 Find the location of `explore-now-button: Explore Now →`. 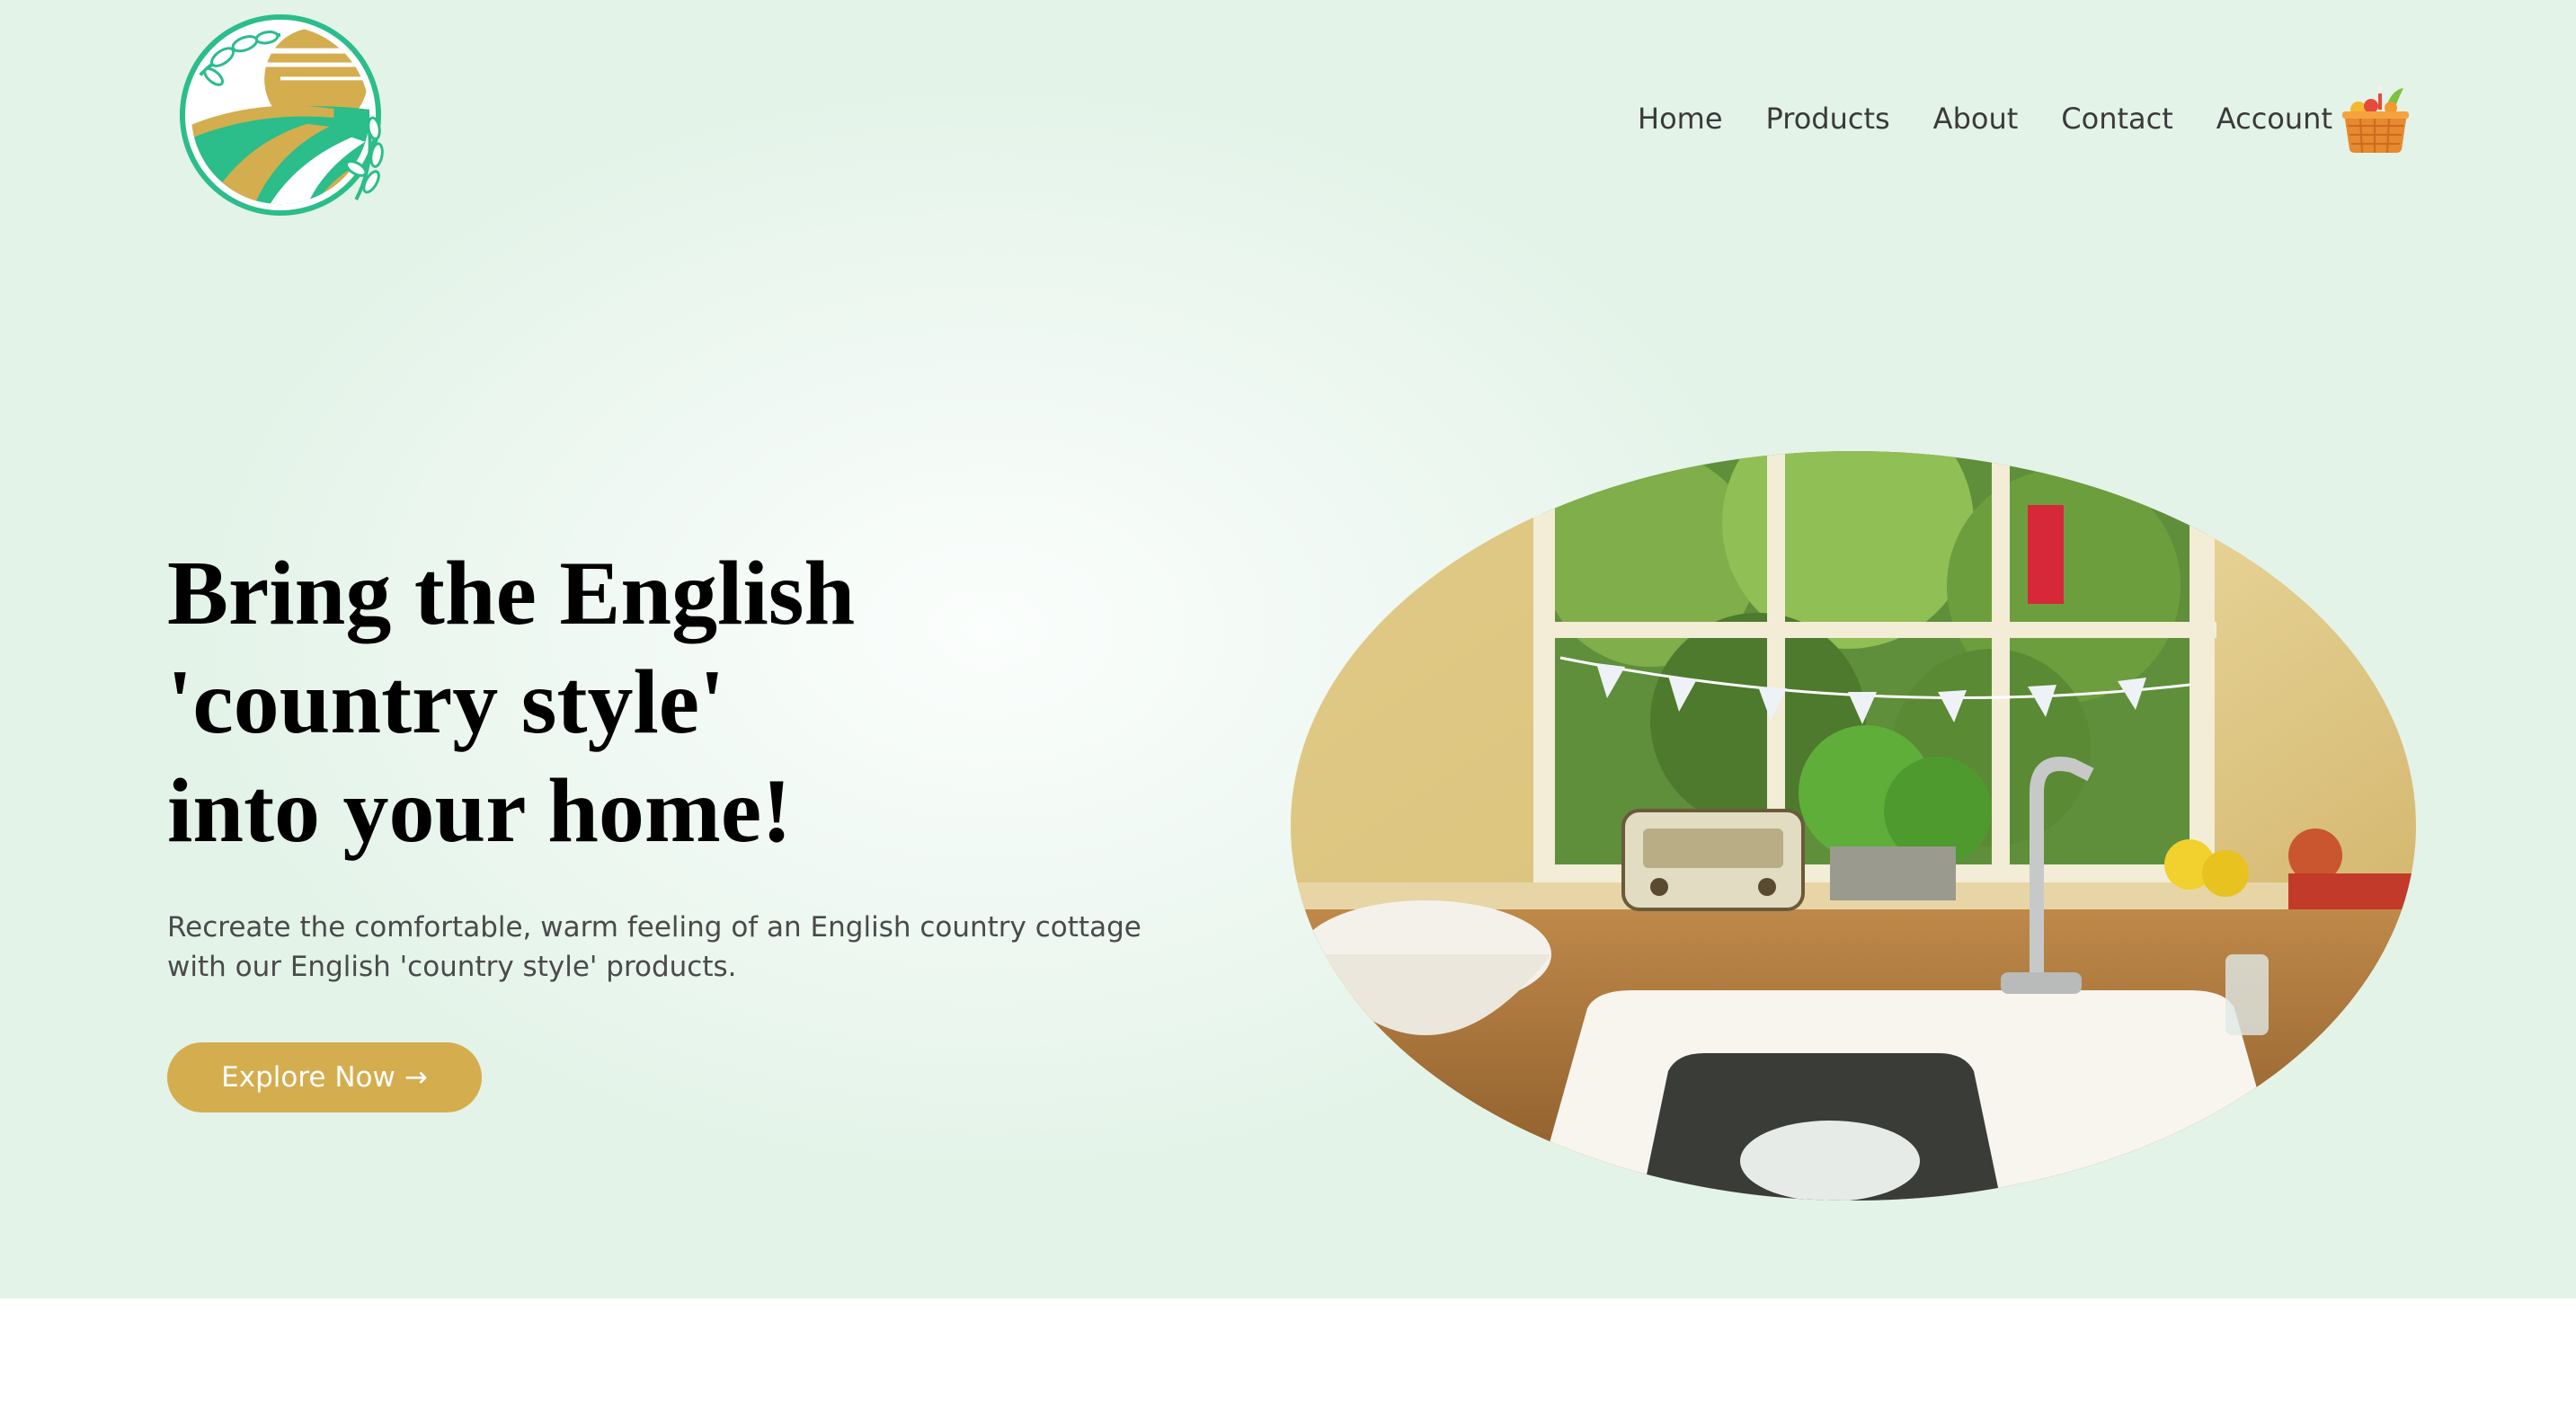

explore-now-button: Explore Now → is located at coordinates (324, 1077).